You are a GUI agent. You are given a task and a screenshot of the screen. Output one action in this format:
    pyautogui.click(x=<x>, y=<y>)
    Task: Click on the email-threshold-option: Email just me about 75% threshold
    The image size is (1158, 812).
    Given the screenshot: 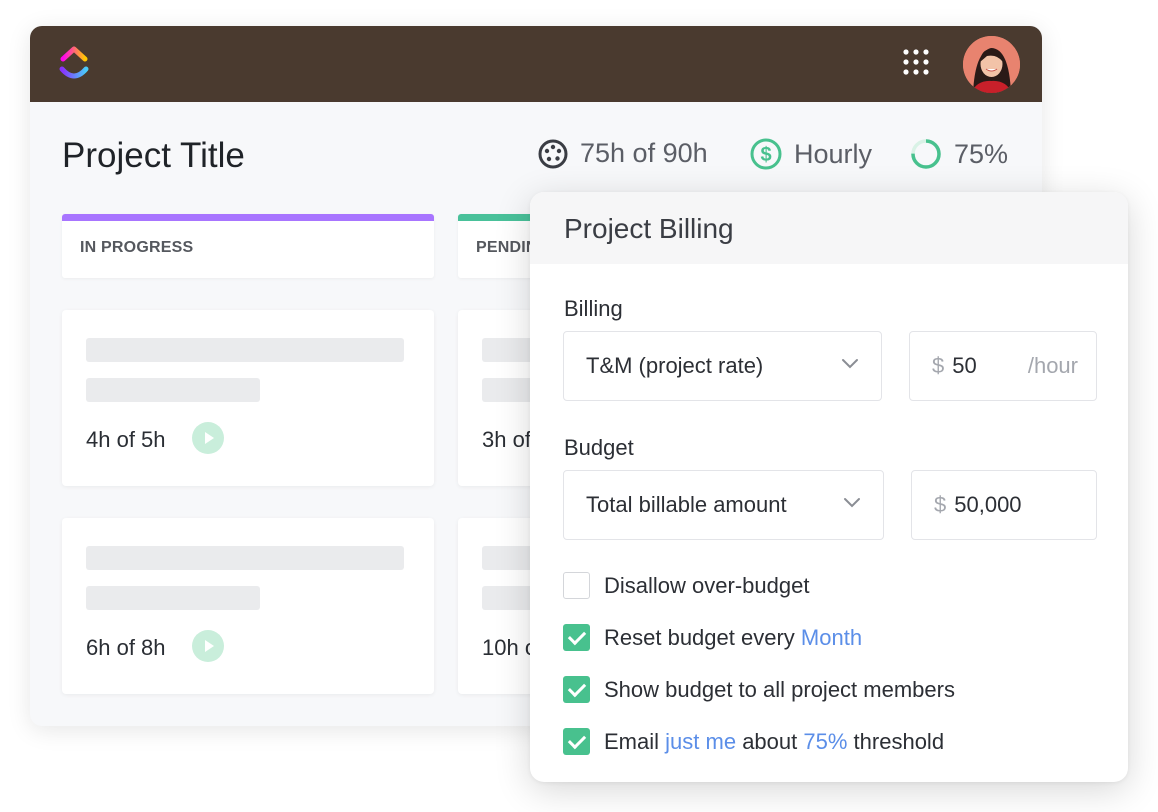 What is the action you would take?
    pyautogui.click(x=753, y=741)
    